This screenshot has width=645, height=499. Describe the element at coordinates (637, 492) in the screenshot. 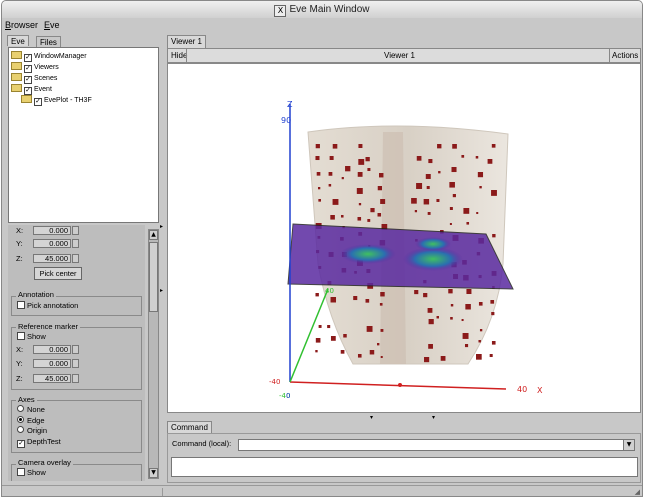

I see `resize-grip-icon: ◢` at that location.